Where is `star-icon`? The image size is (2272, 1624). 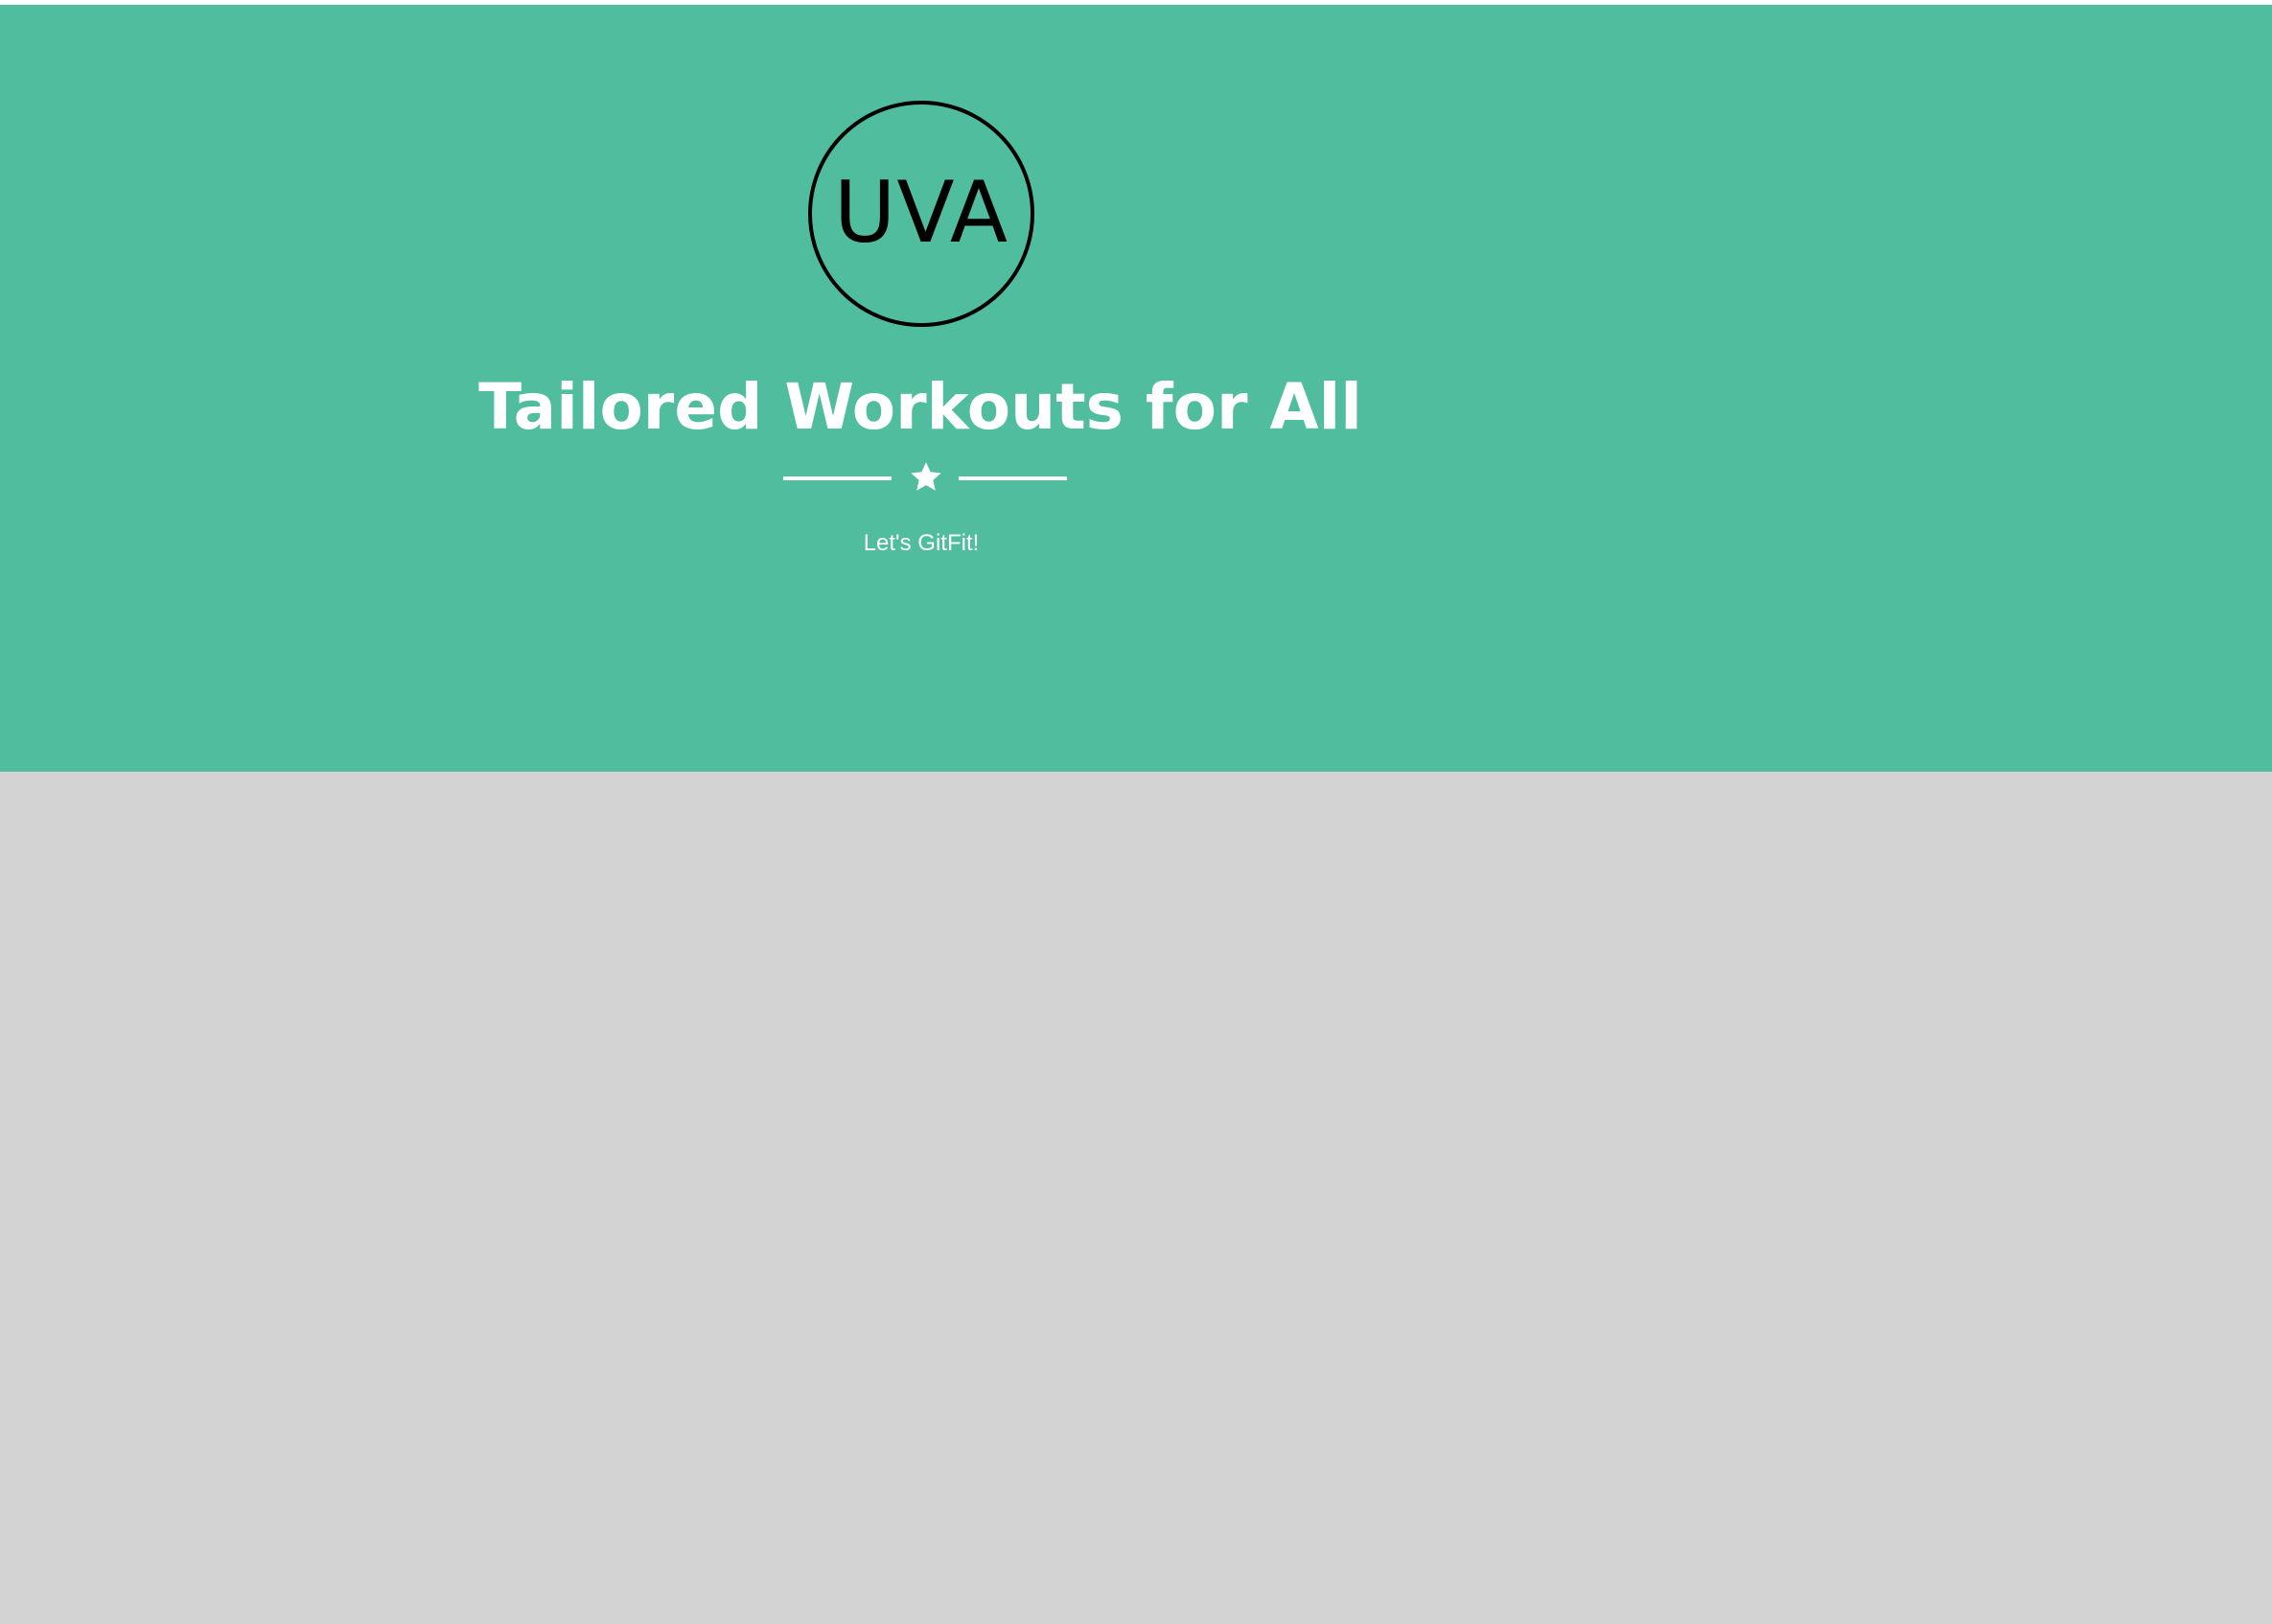
star-icon is located at coordinates (926, 477).